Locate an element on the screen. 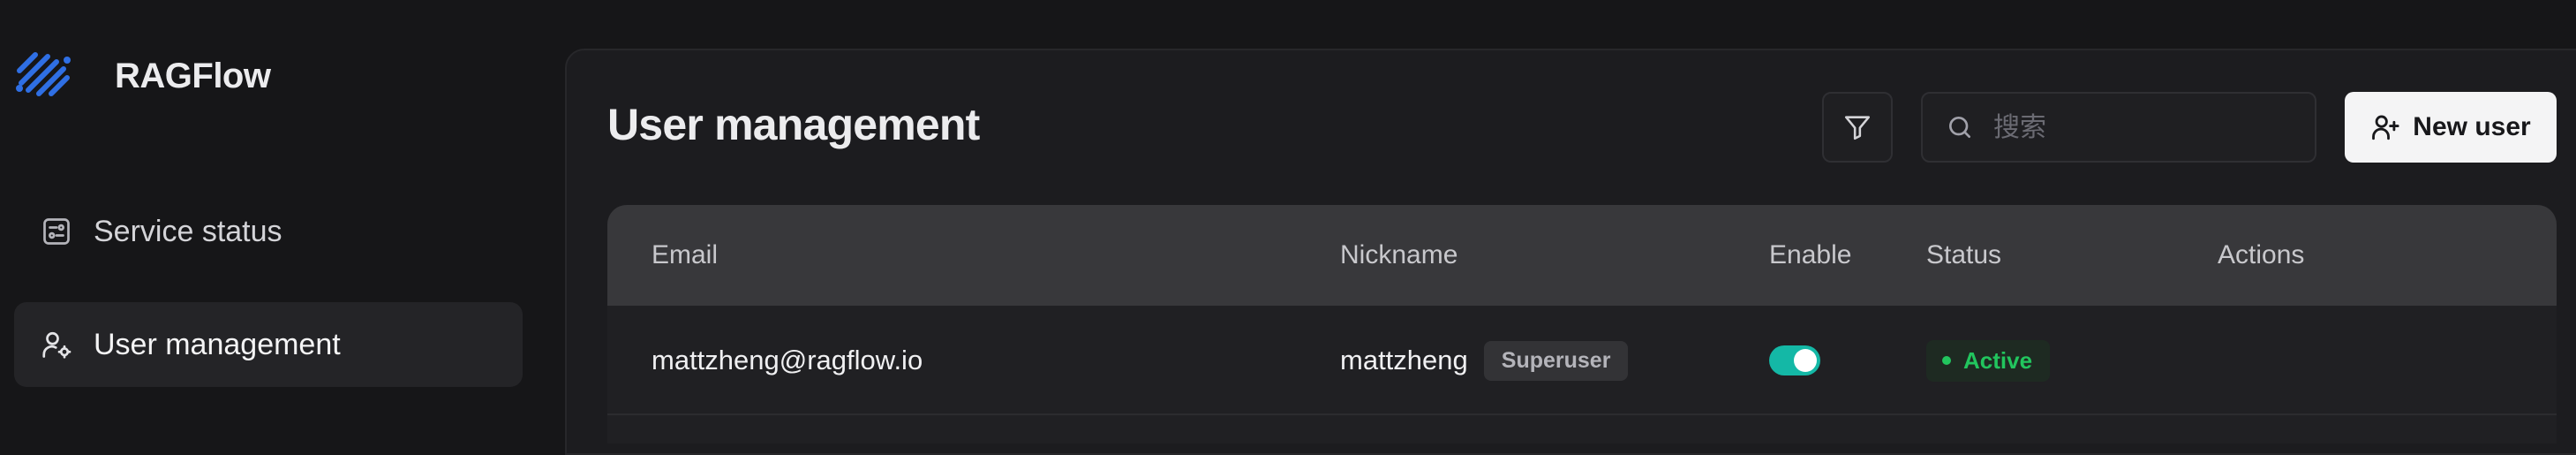 Image resolution: width=2576 pixels, height=455 pixels. sidebar-item-user-management: User management is located at coordinates (269, 345).